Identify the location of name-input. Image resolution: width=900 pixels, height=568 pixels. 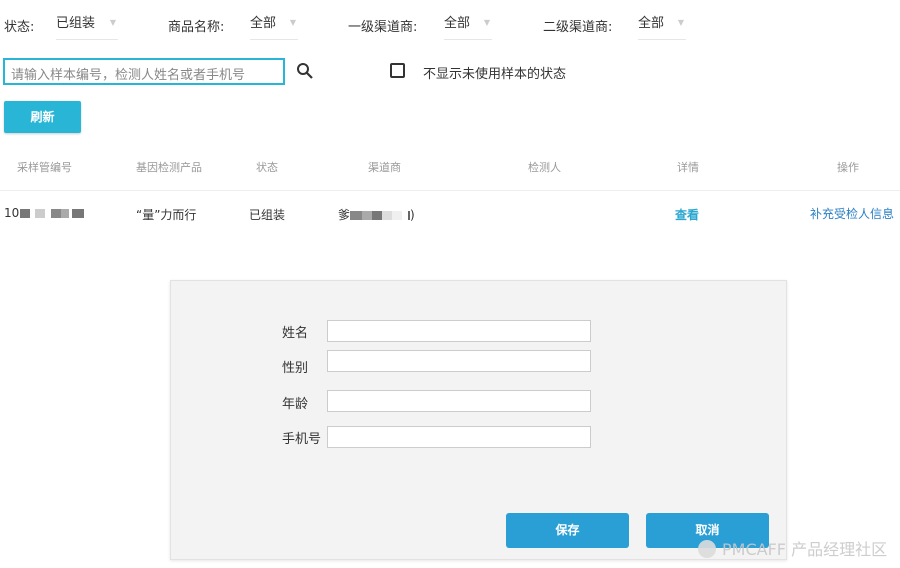
(459, 331).